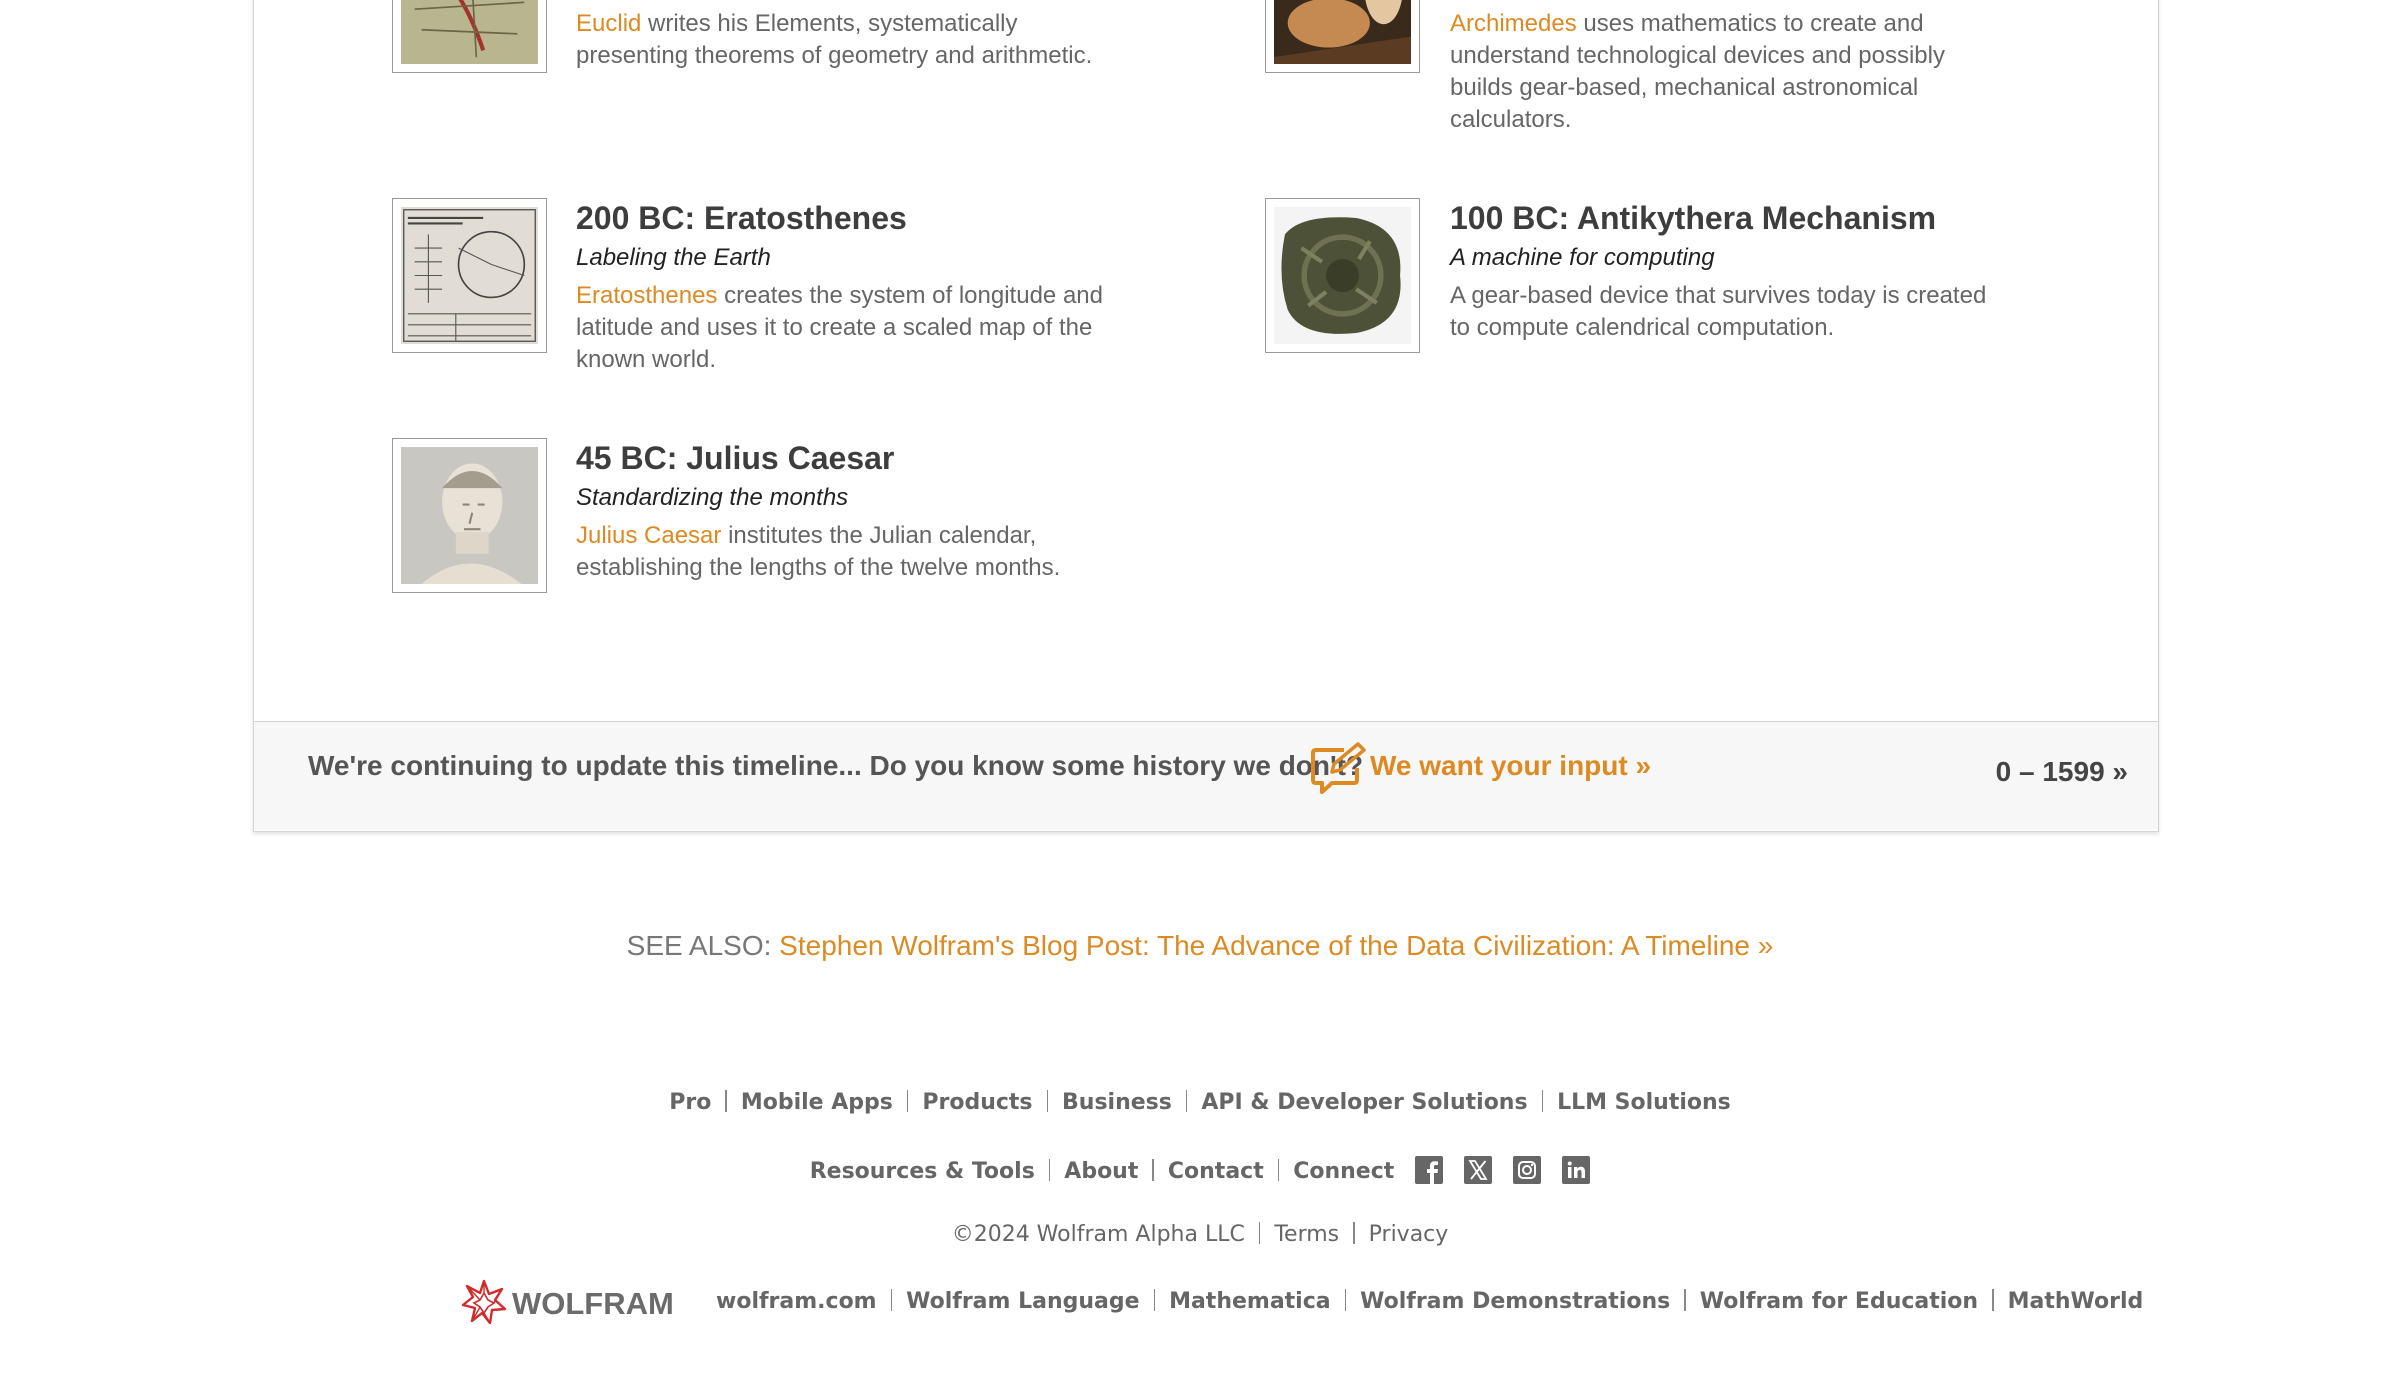  What do you see at coordinates (690, 1102) in the screenshot?
I see `footer-link-pro: Pro` at bounding box center [690, 1102].